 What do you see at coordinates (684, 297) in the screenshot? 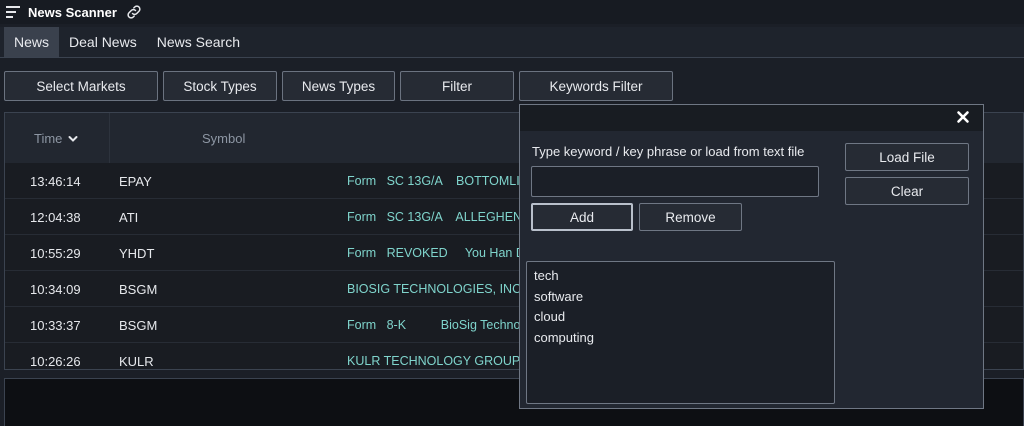
I see `list-item: software` at bounding box center [684, 297].